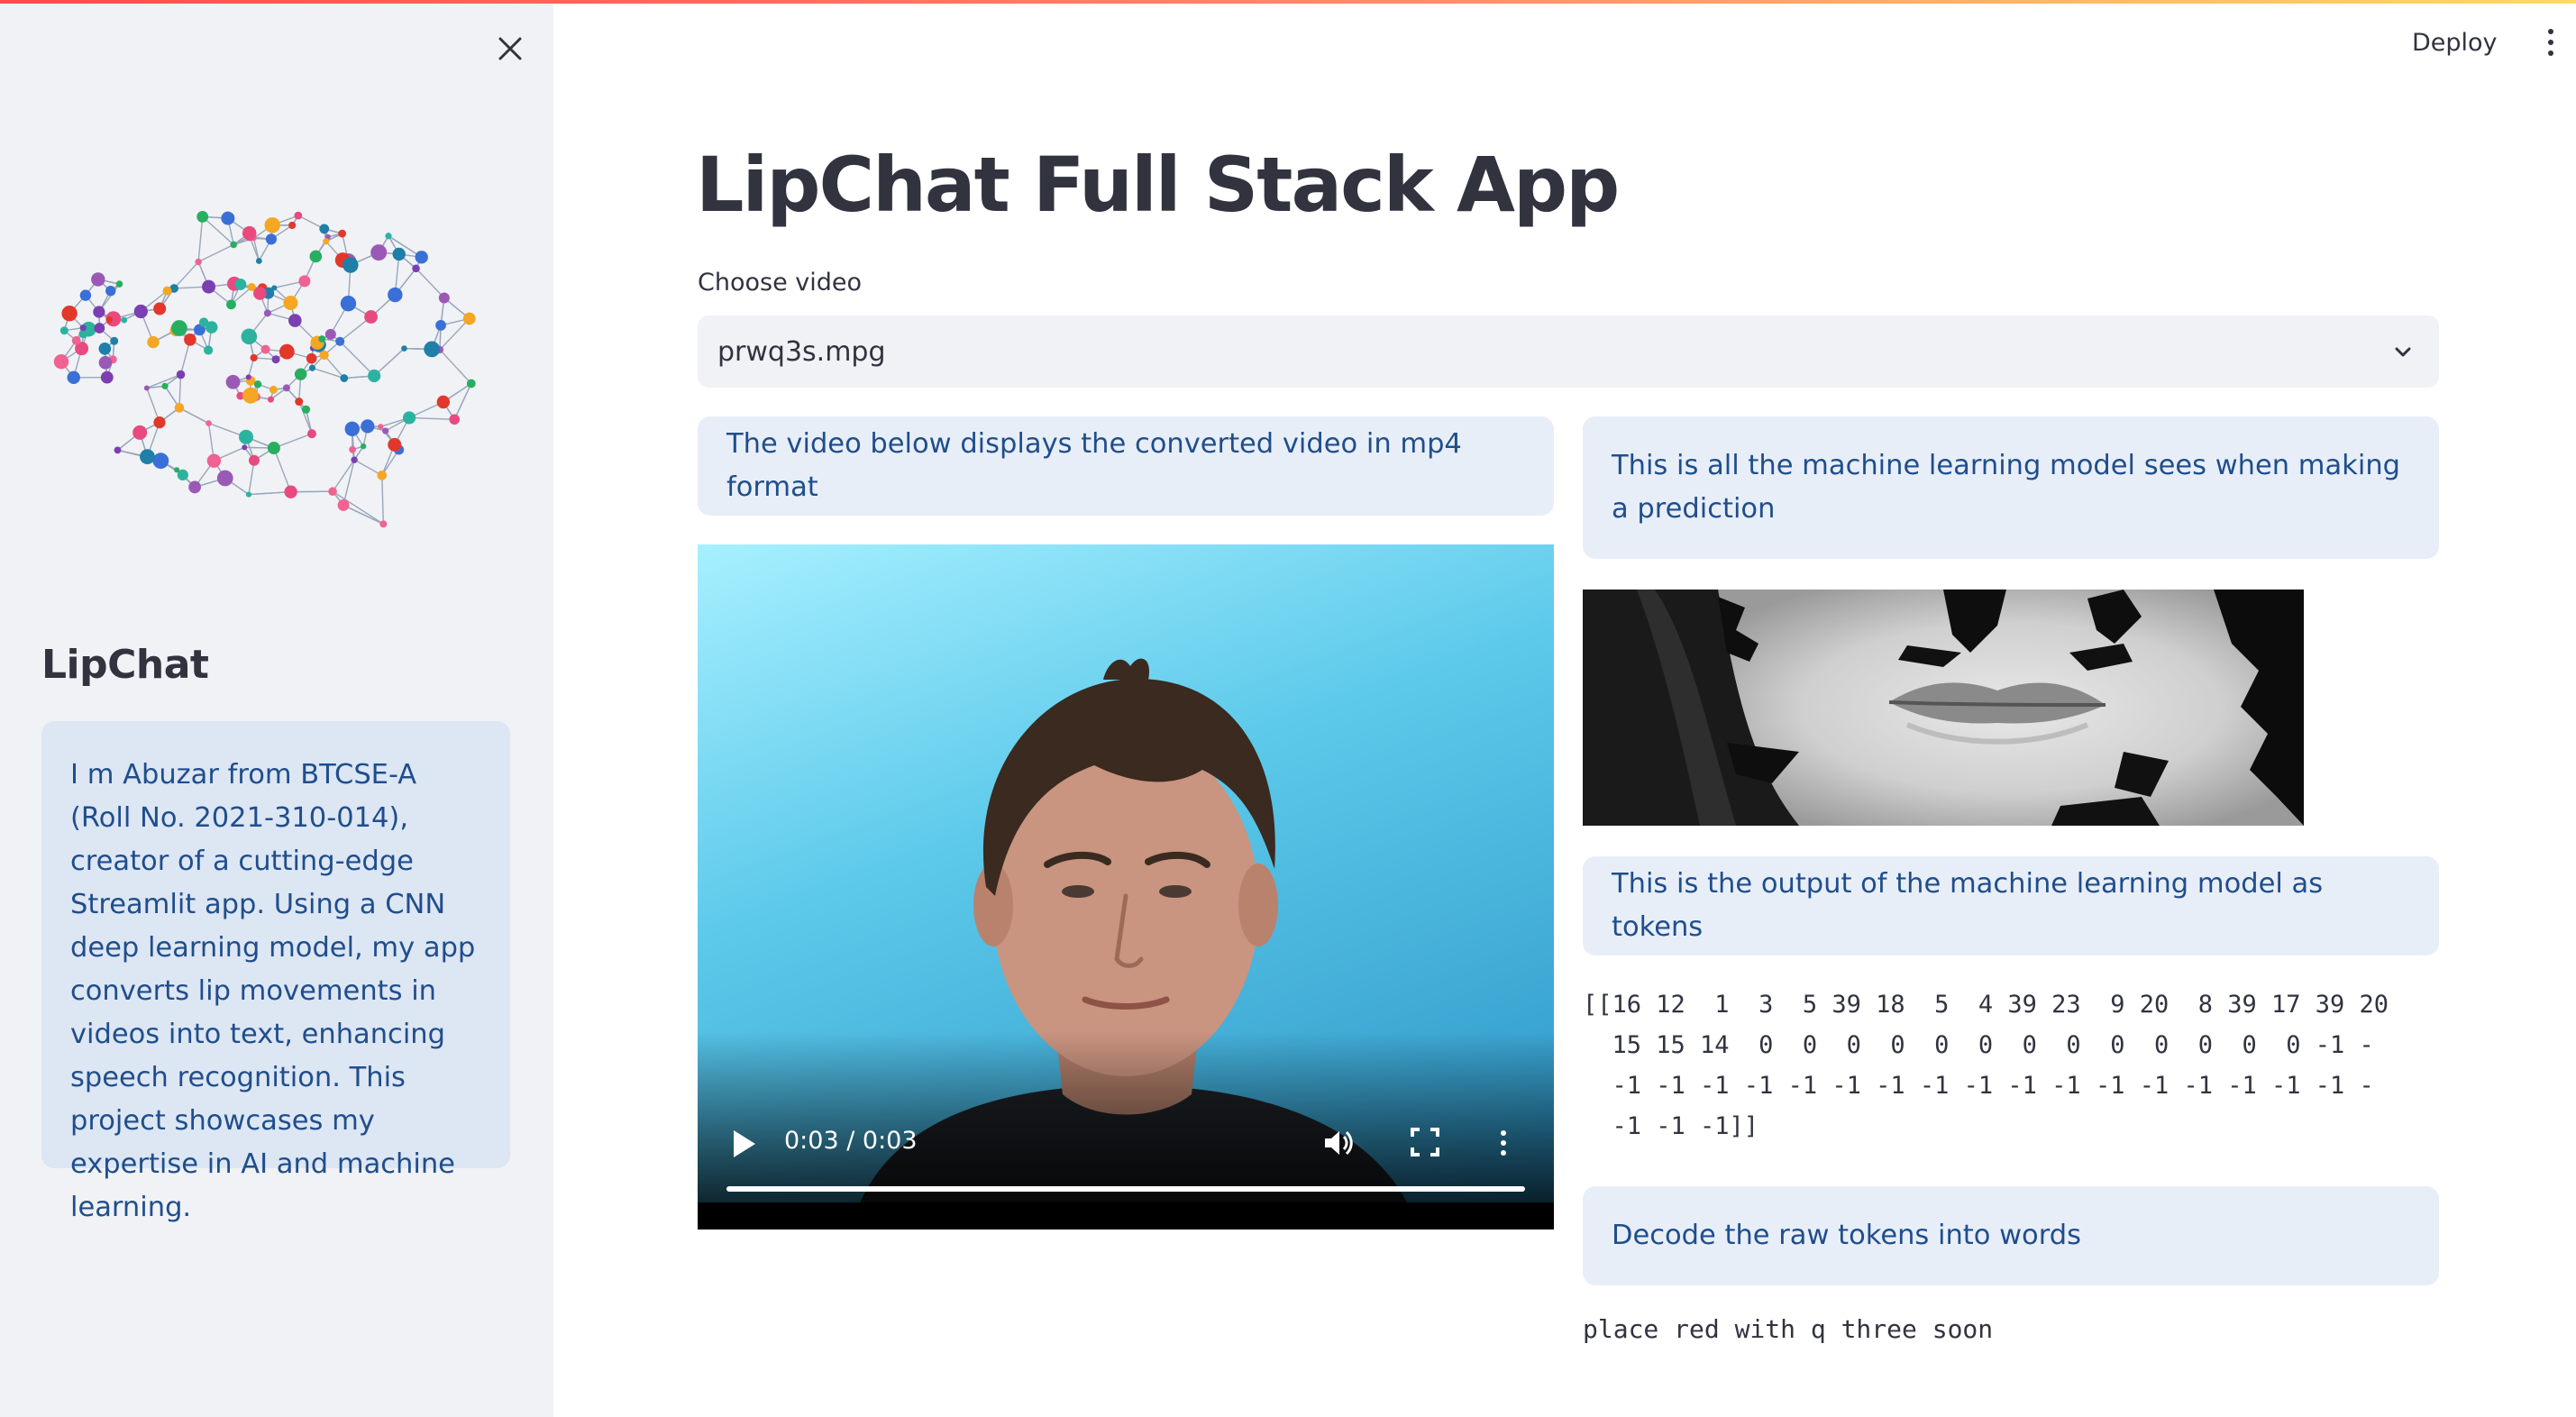  I want to click on deploy-button: Deploy, so click(2455, 42).